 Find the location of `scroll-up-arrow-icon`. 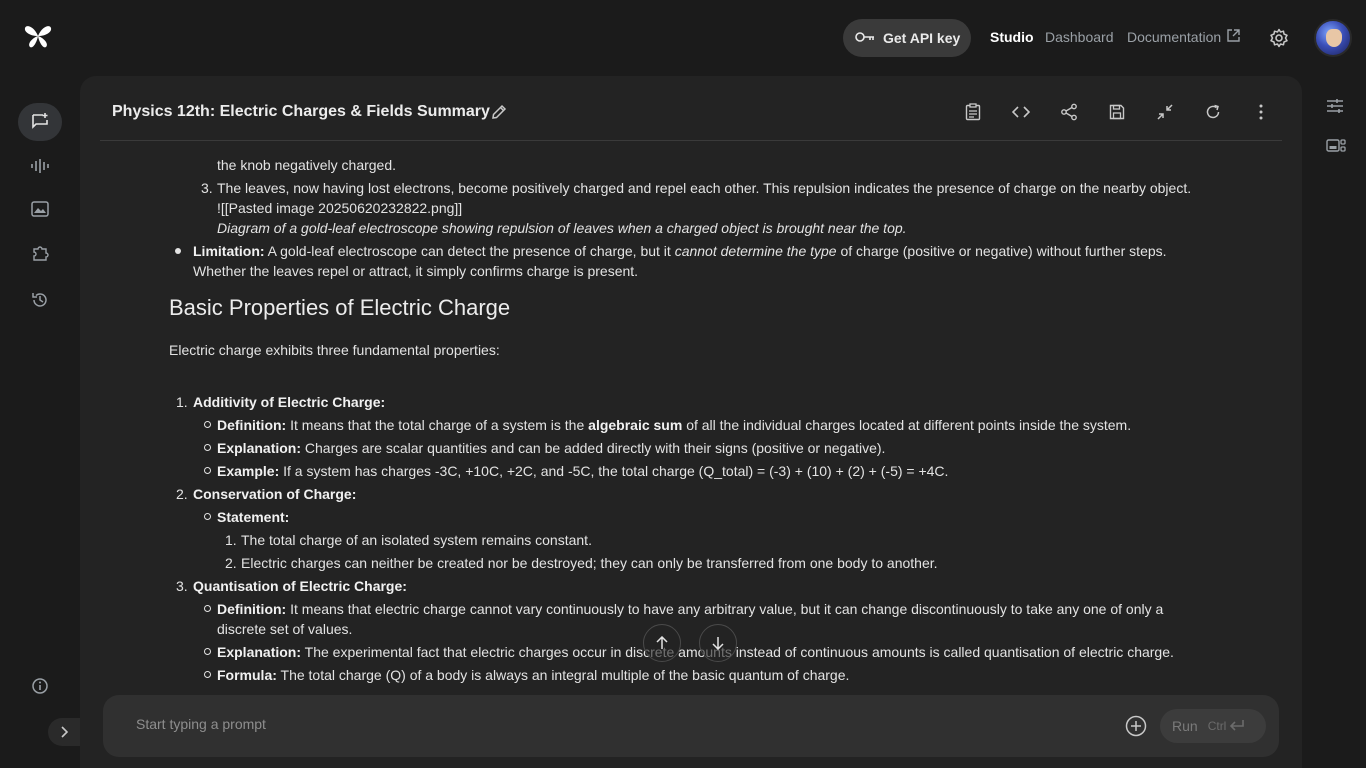

scroll-up-arrow-icon is located at coordinates (662, 643).